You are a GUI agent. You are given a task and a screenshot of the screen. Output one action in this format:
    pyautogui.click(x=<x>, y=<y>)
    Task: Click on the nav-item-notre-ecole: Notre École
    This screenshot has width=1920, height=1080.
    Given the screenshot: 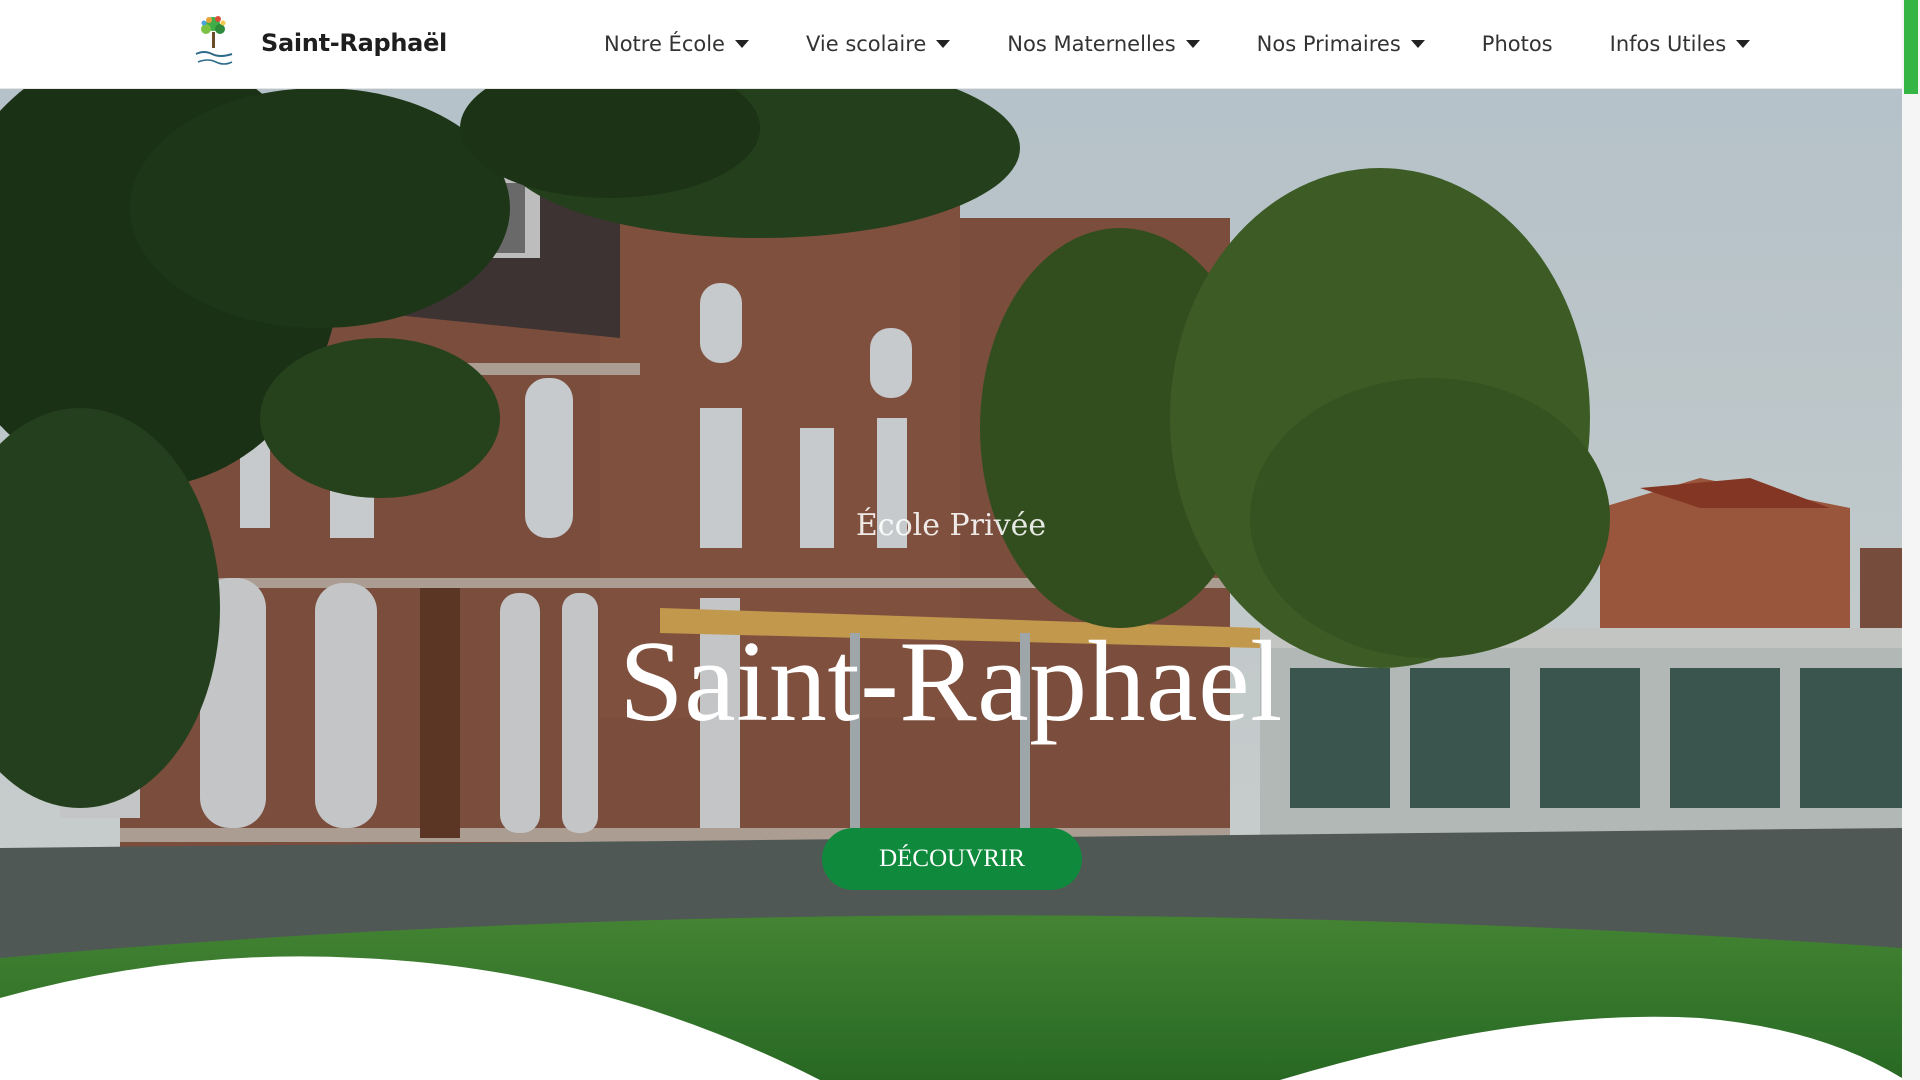 What is the action you would take?
    pyautogui.click(x=676, y=44)
    